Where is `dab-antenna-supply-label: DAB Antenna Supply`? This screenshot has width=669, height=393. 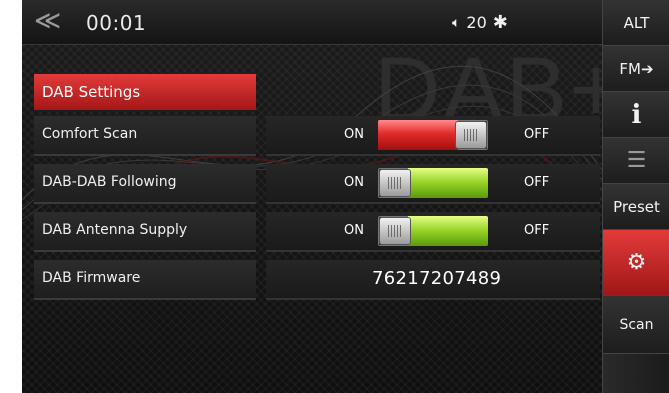
dab-antenna-supply-label: DAB Antenna Supply is located at coordinates (115, 230).